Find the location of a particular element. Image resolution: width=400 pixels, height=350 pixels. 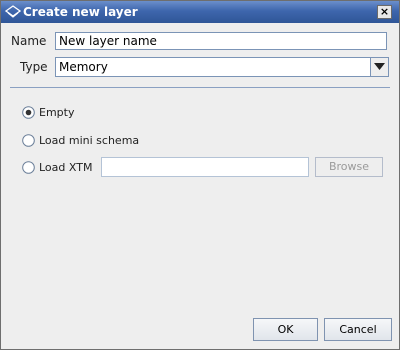

cancel-button: Cancel is located at coordinates (358, 329).